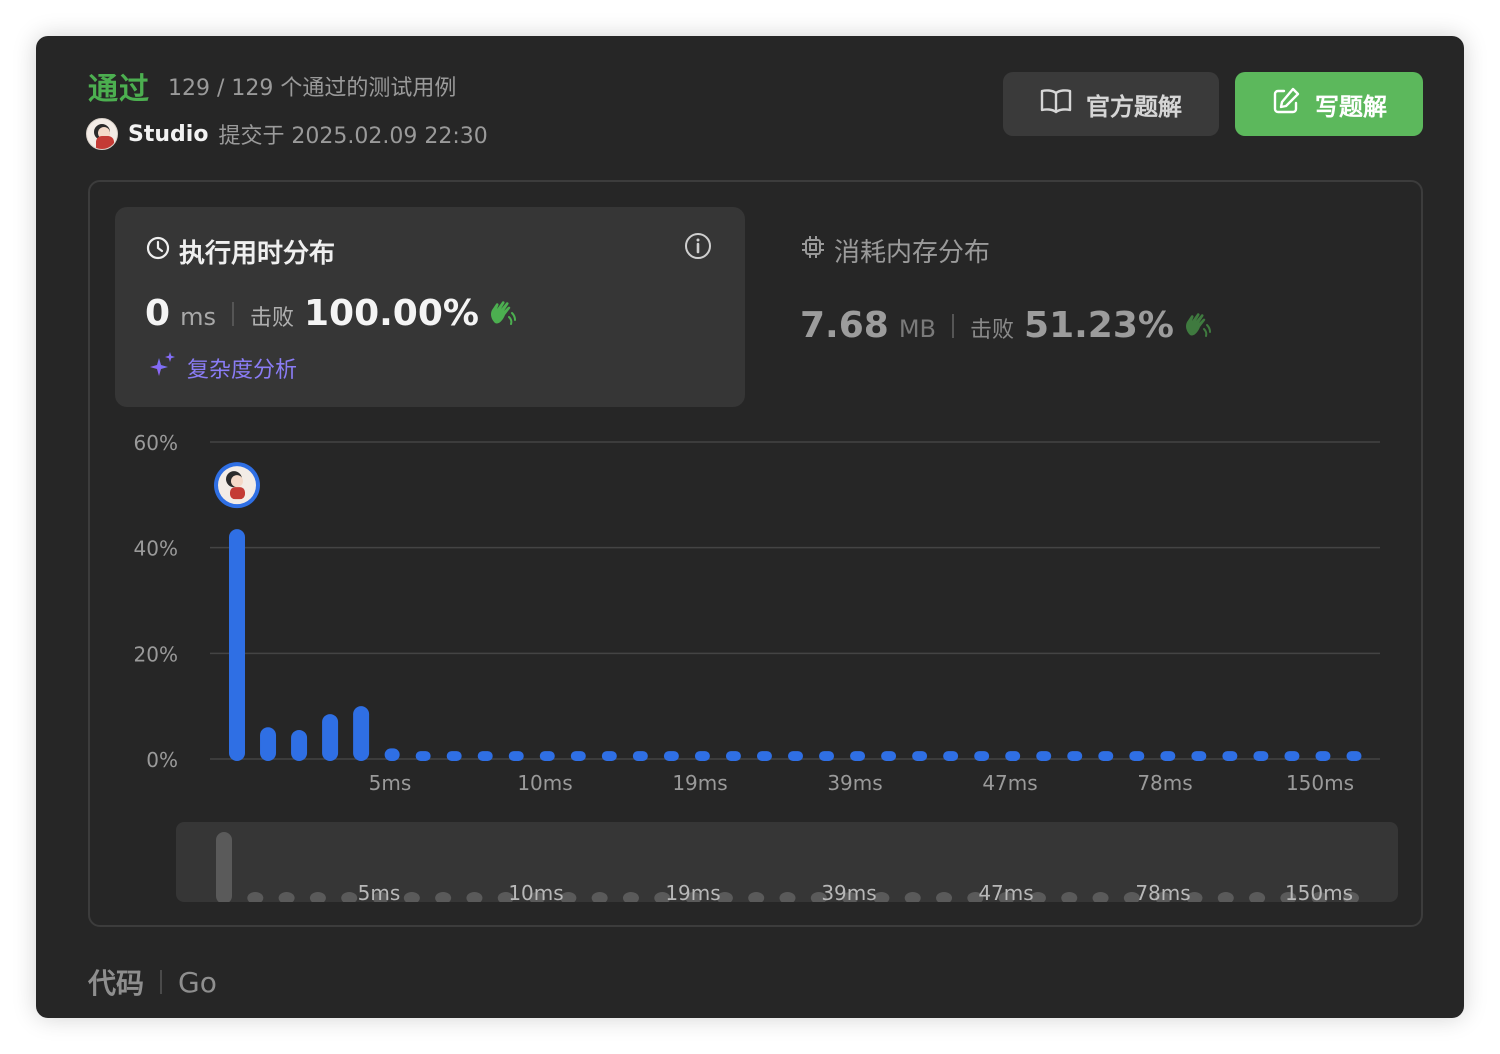 Image resolution: width=1500 pixels, height=1054 pixels. I want to click on y-tick-label: 0%, so click(162, 760).